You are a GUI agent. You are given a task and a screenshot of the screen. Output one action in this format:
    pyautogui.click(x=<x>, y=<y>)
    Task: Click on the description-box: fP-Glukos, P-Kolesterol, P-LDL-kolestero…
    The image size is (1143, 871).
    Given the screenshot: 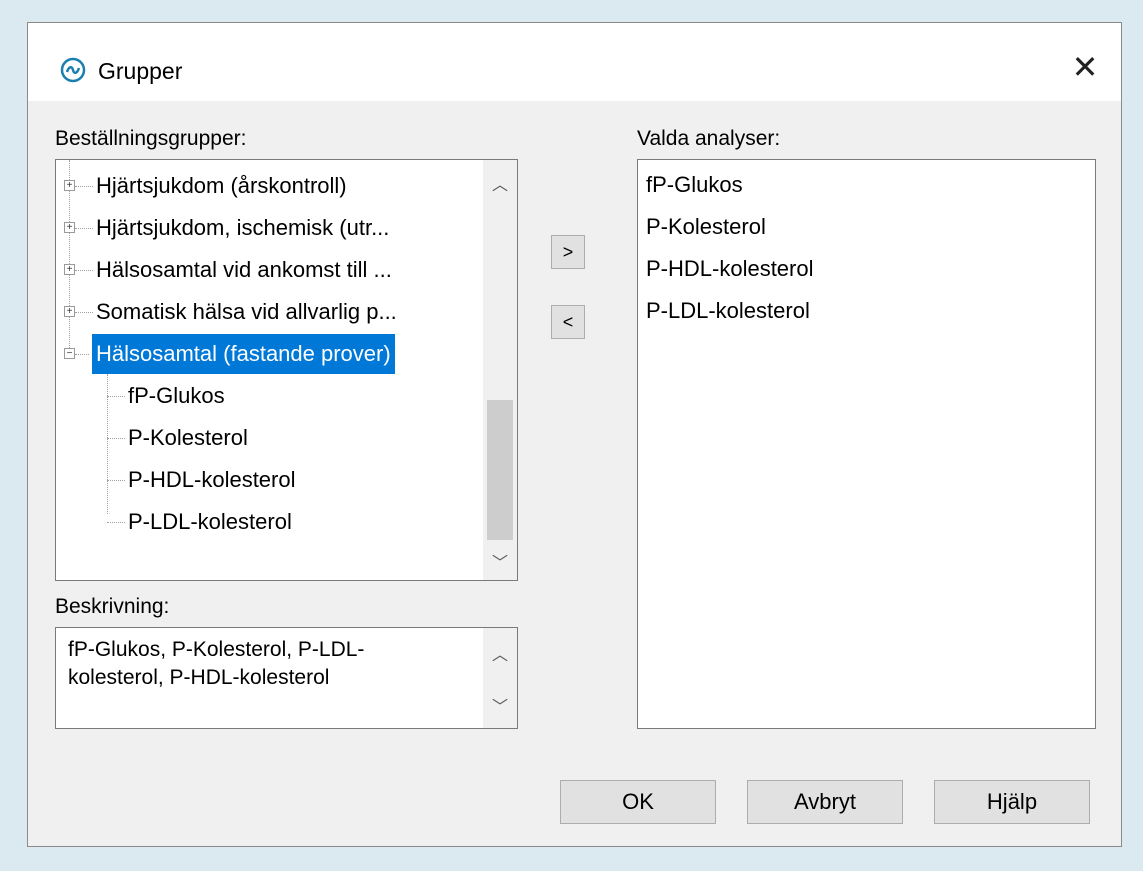 What is the action you would take?
    pyautogui.click(x=286, y=678)
    